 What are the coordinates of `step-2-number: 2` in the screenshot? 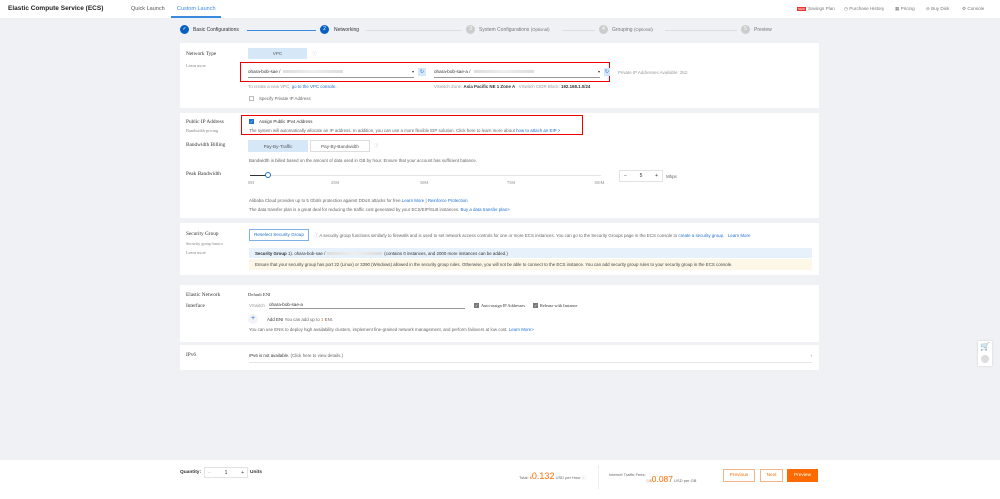 It's located at (324, 29).